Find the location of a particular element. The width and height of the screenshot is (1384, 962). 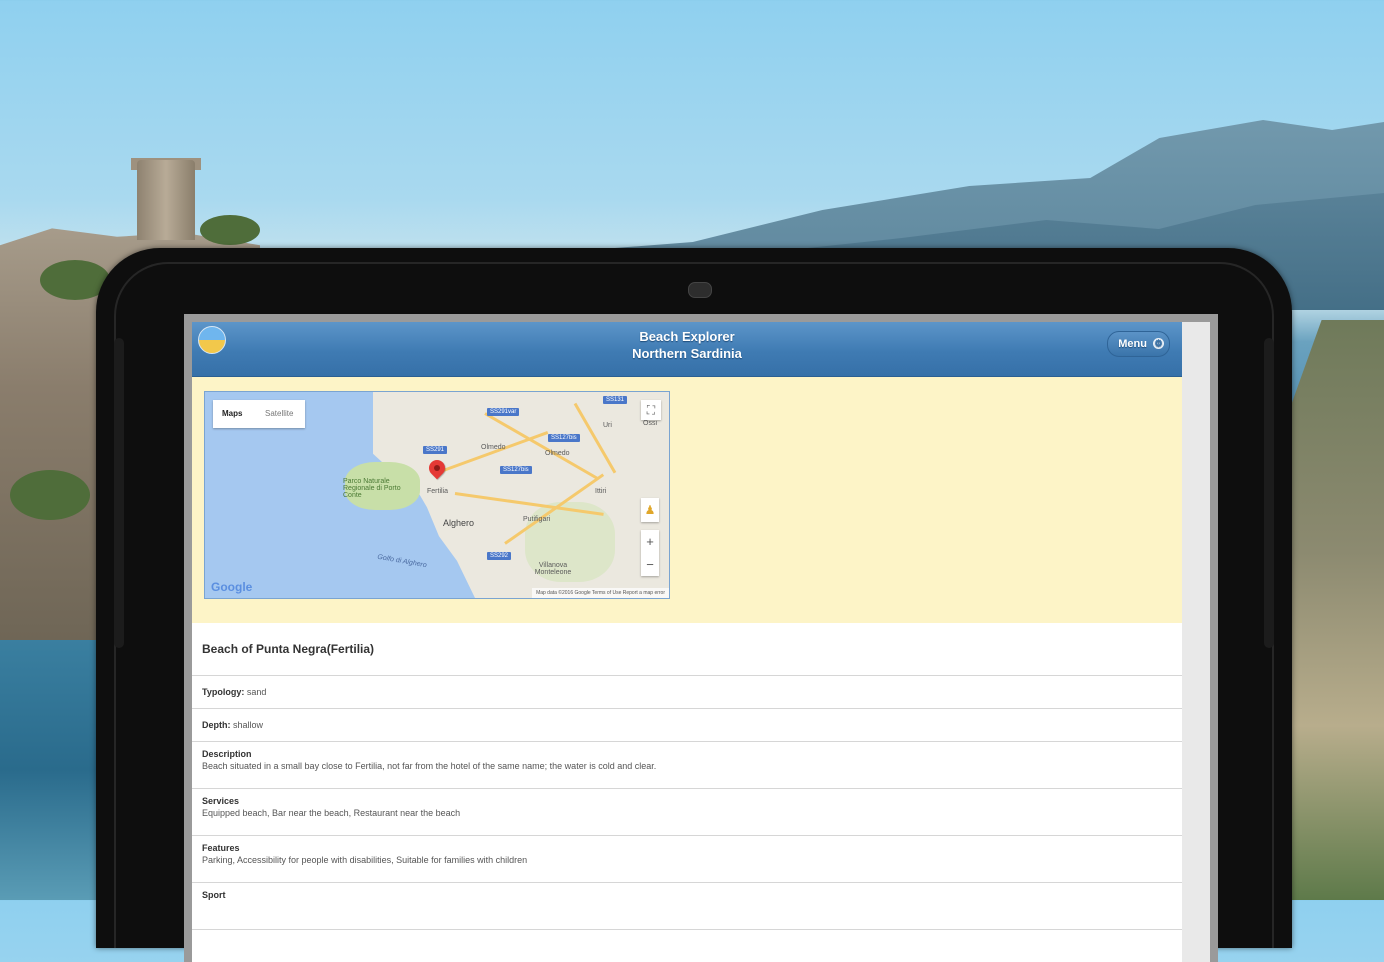

zoom-control: + − is located at coordinates (650, 553).